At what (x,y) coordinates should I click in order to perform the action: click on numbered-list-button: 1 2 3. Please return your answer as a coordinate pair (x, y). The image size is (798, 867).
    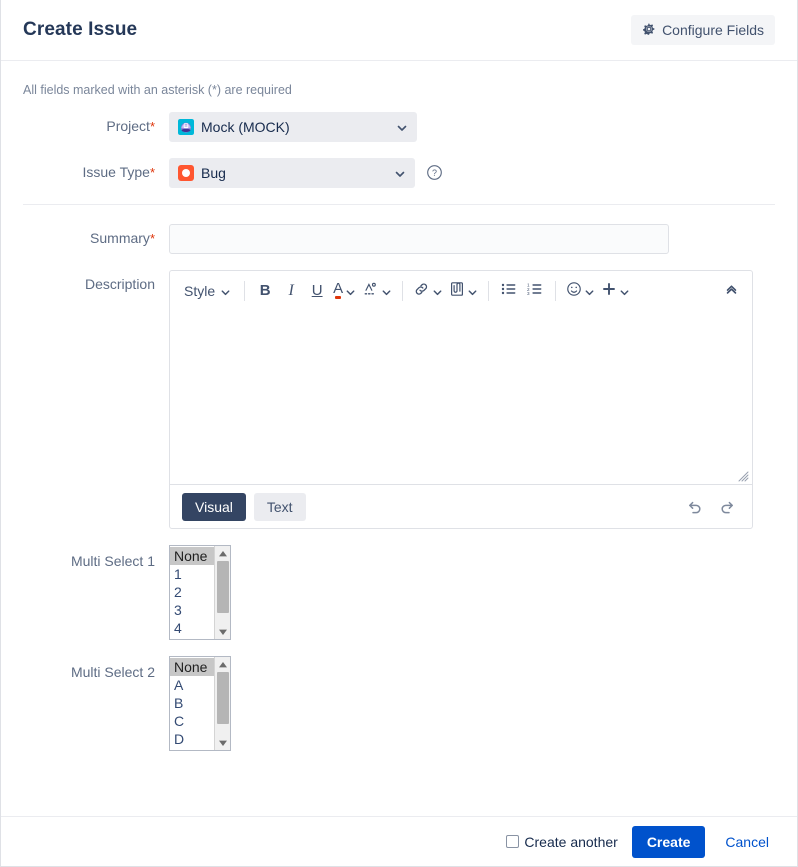
    Looking at the image, I should click on (535, 291).